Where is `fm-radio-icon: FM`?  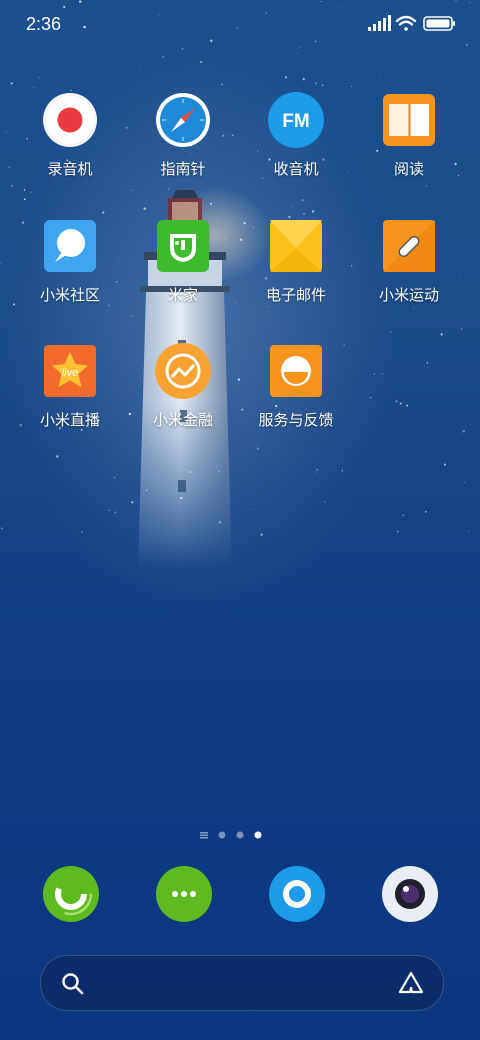
fm-radio-icon: FM is located at coordinates (296, 120).